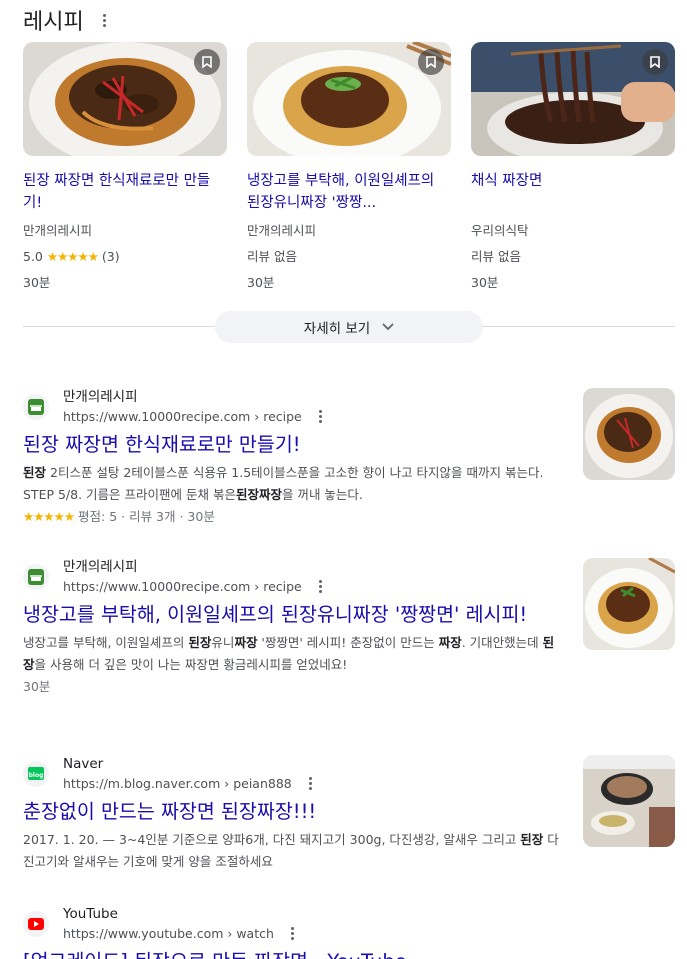  What do you see at coordinates (125, 257) in the screenshot?
I see `recipe-card-rating: 5.0 ★★★★★ (3)` at bounding box center [125, 257].